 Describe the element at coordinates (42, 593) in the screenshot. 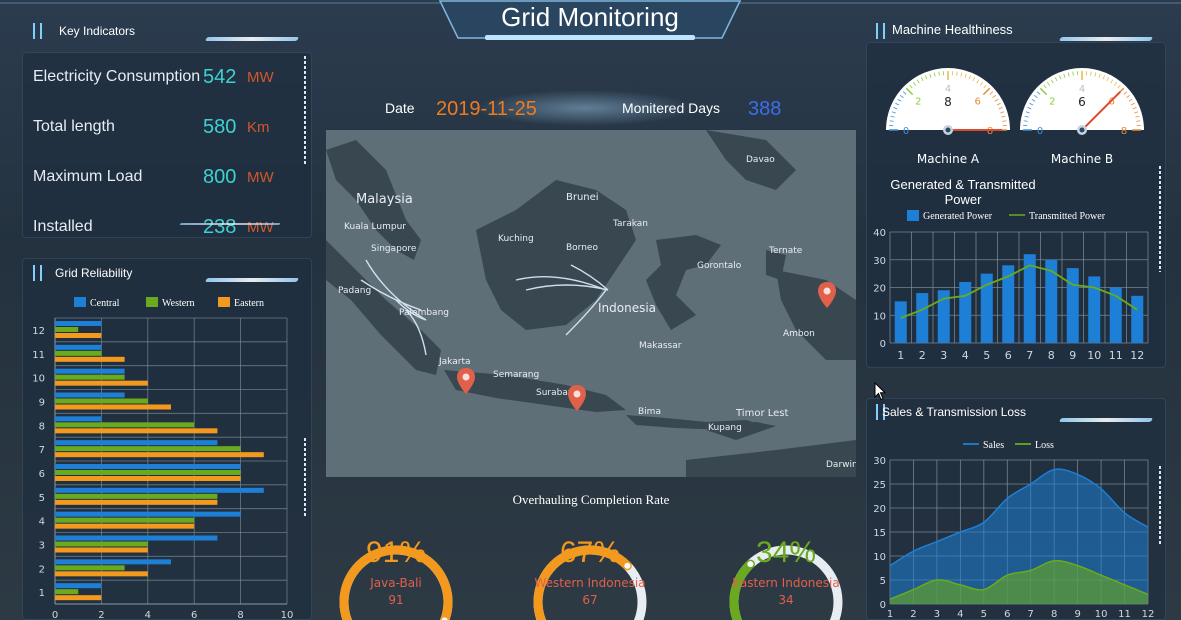

I see `y-tick-label: 1` at that location.